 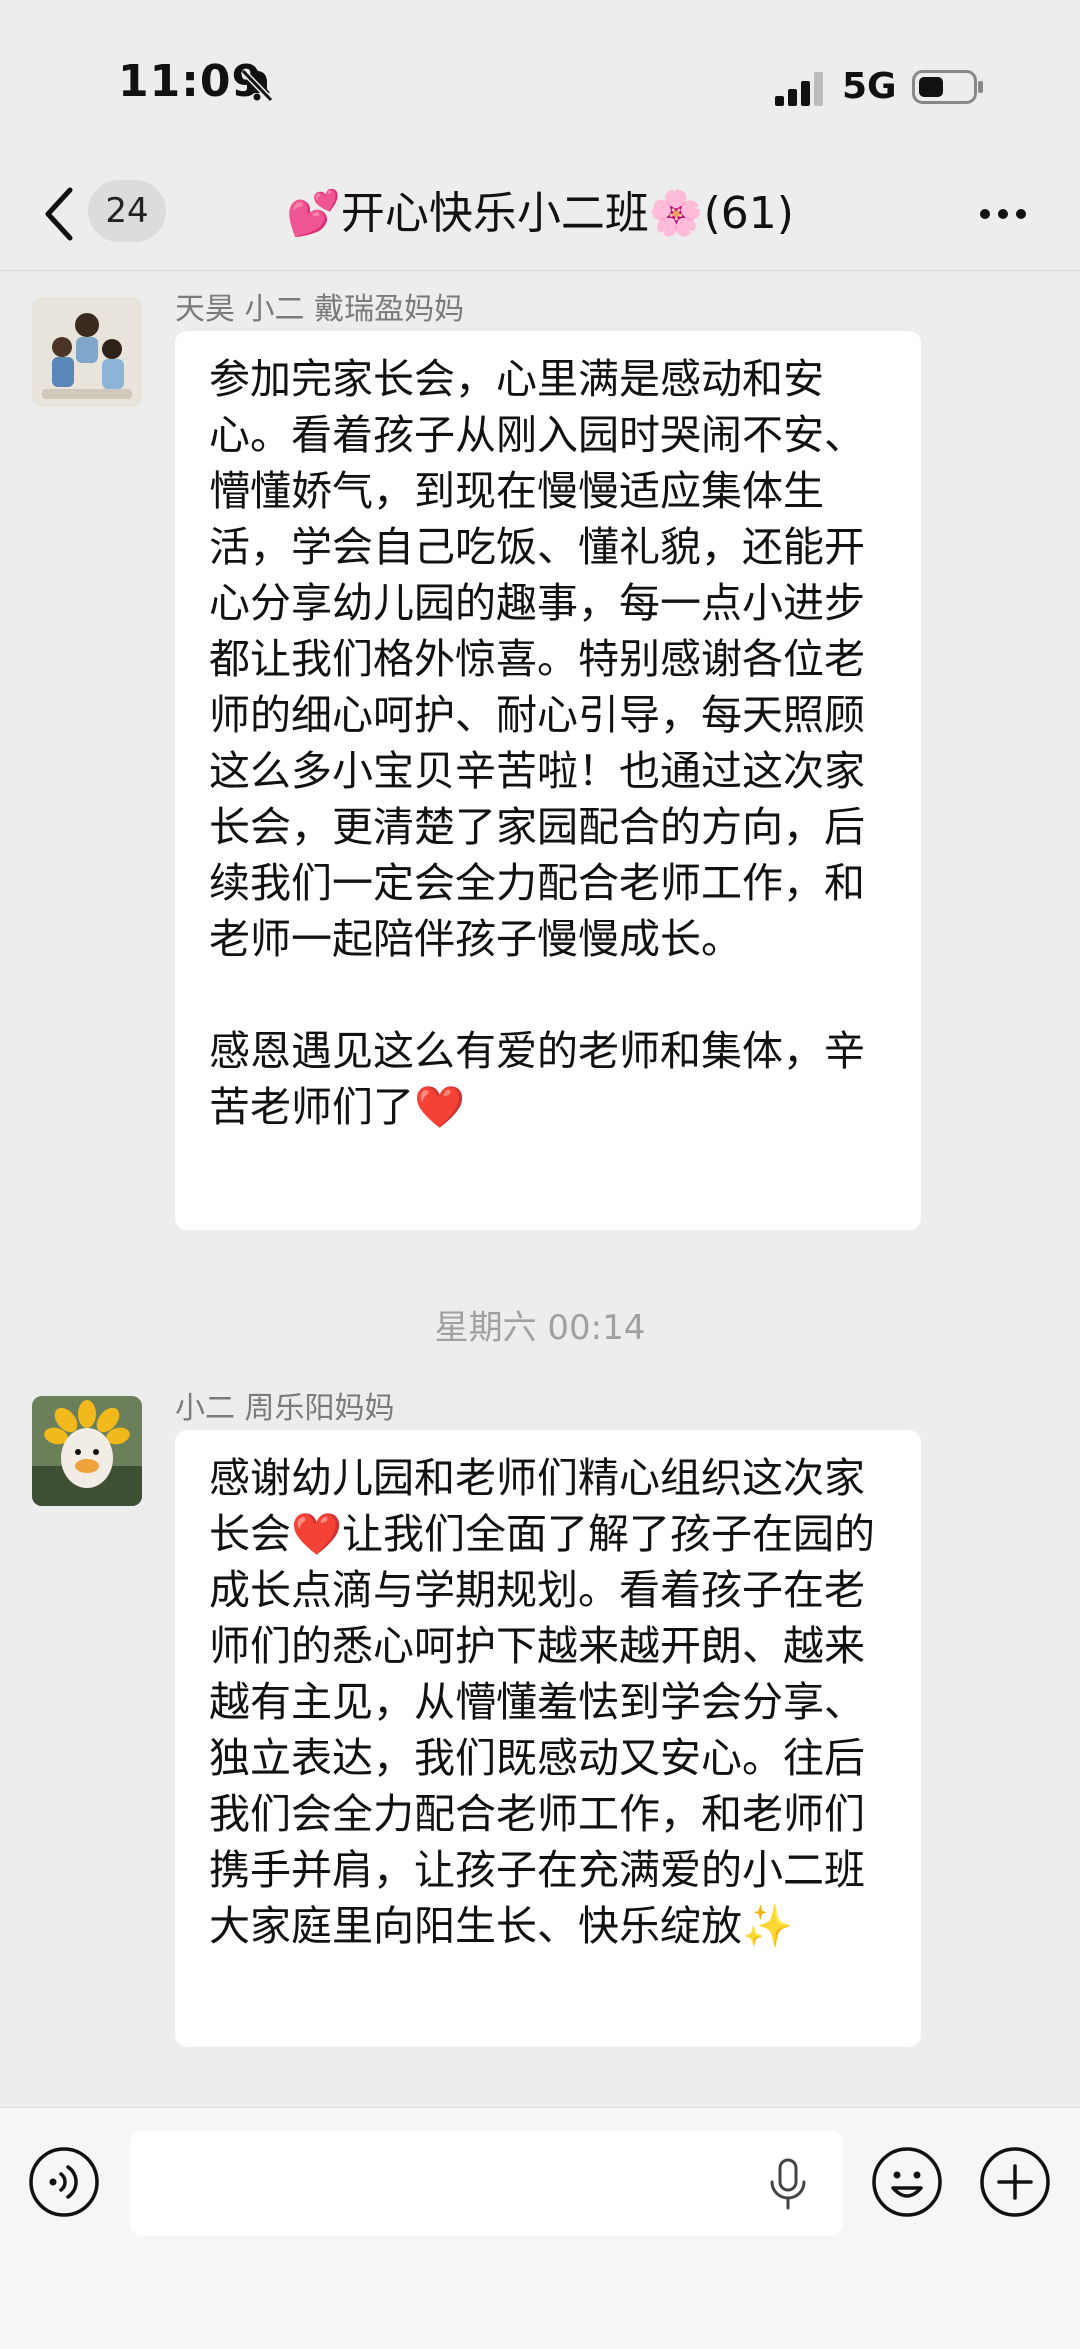 What do you see at coordinates (257, 85) in the screenshot?
I see `bell-slash-icon` at bounding box center [257, 85].